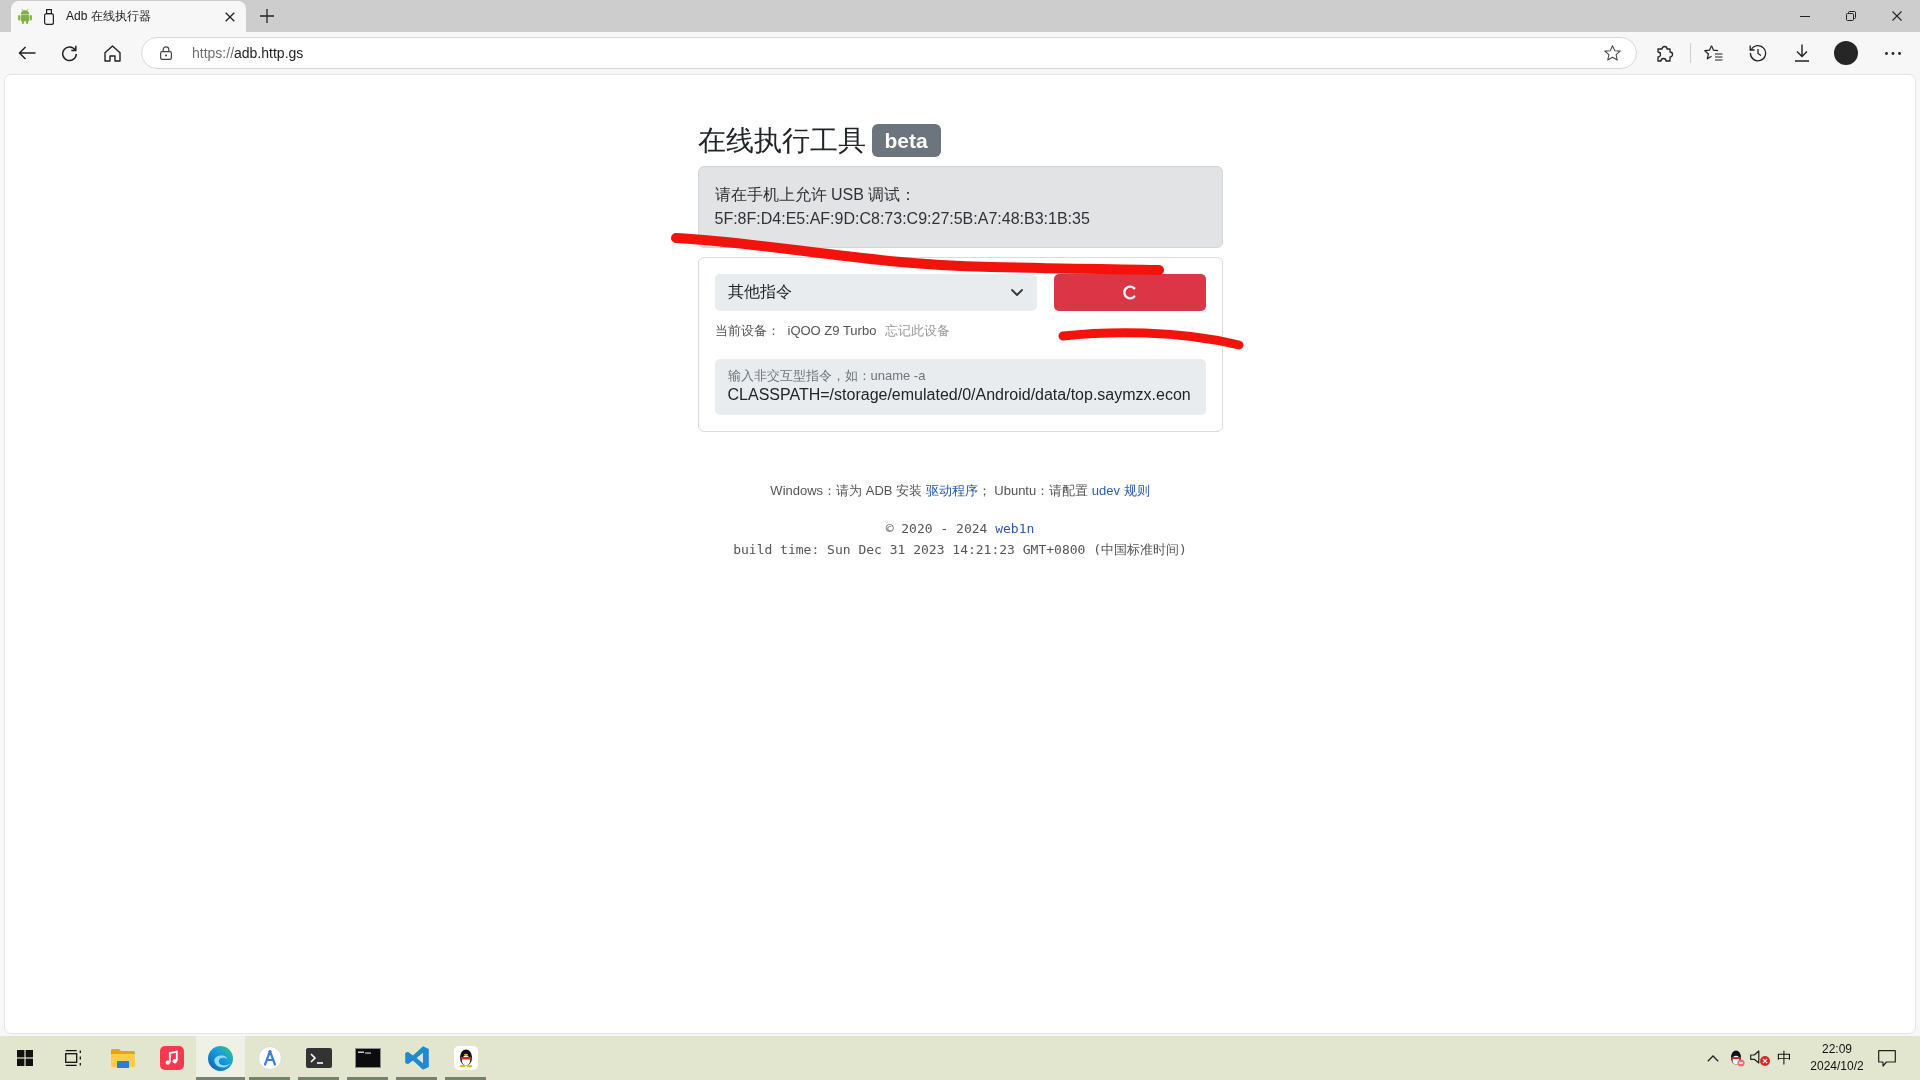  What do you see at coordinates (122, 1058) in the screenshot?
I see `folder-icon` at bounding box center [122, 1058].